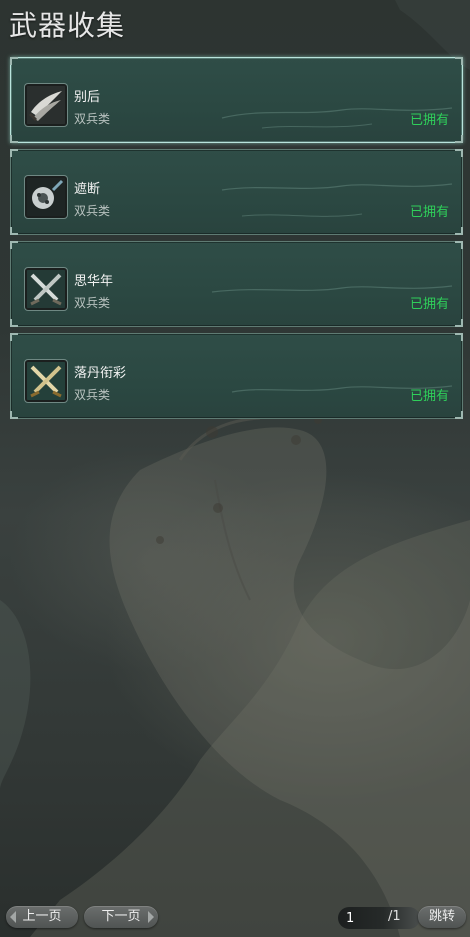 The width and height of the screenshot is (470, 937). I want to click on weapon-name: 遮断, so click(87, 189).